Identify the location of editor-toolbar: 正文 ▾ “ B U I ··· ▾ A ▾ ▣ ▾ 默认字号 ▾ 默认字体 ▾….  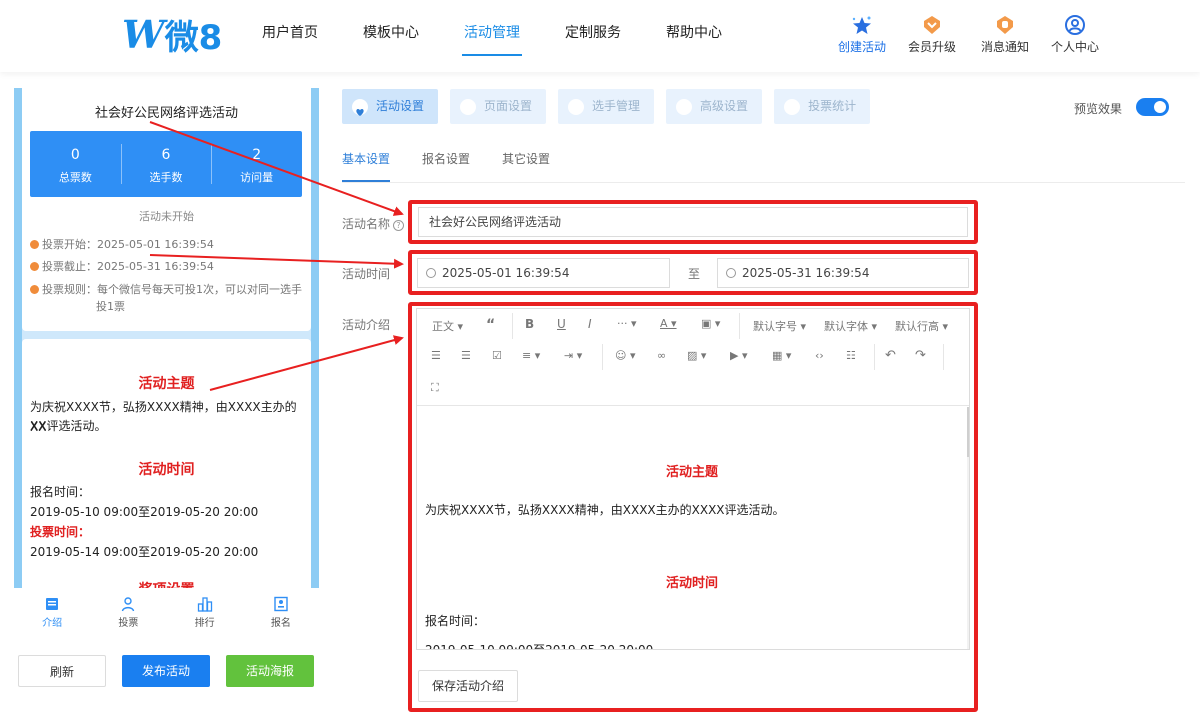
(693, 357).